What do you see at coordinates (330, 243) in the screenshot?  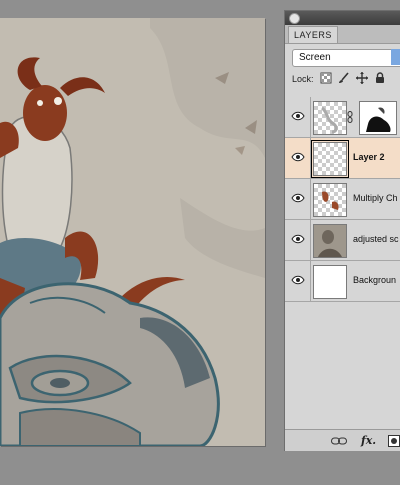 I see `thumbnail-scan-image` at bounding box center [330, 243].